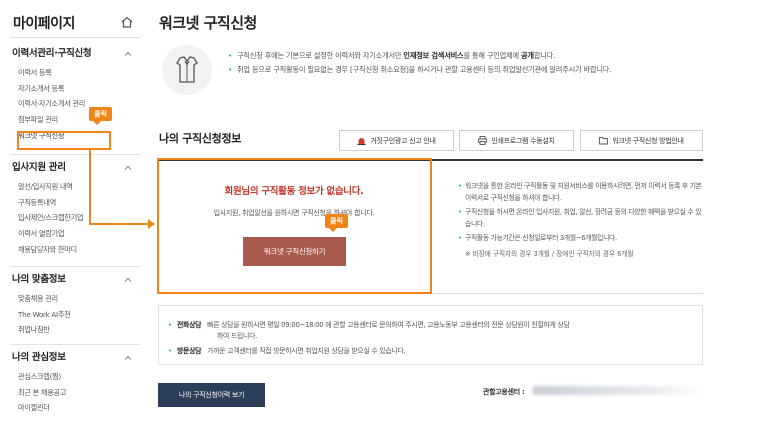  I want to click on false-ad-report-button: 거짓구인광고 신고 안내, so click(396, 140).